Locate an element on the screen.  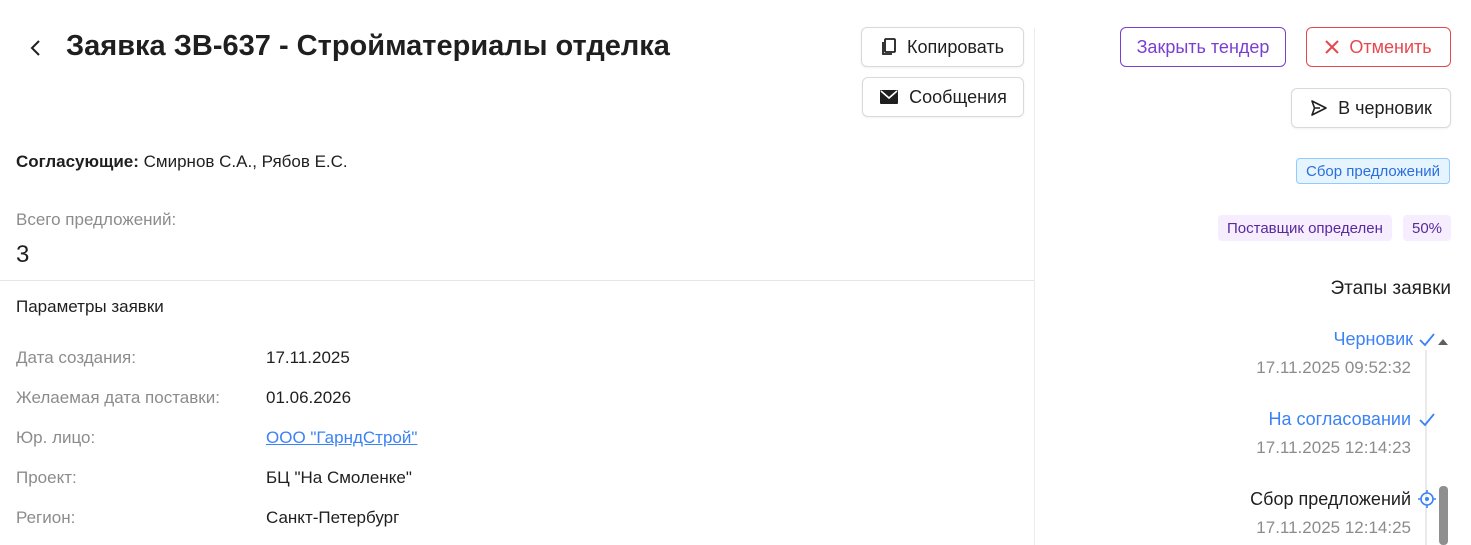
copy-label: Копировать is located at coordinates (955, 46).